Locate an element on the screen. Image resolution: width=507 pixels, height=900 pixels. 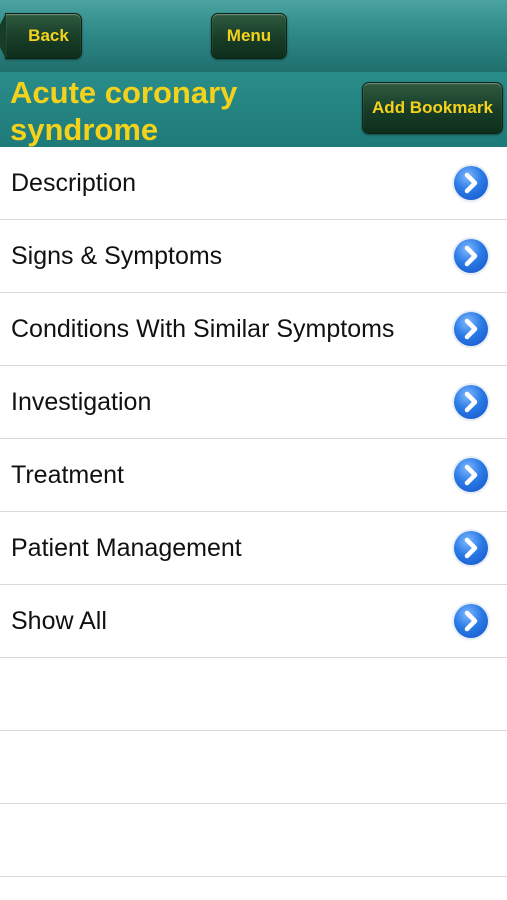
list-item-label: Patient Management is located at coordinates (126, 548).